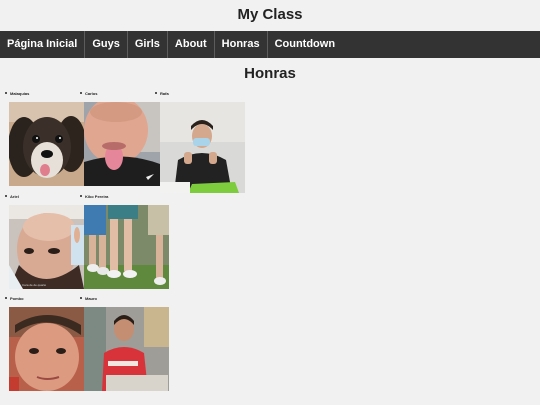 This screenshot has height=405, width=540. I want to click on member-photo-rafa, so click(202, 147).